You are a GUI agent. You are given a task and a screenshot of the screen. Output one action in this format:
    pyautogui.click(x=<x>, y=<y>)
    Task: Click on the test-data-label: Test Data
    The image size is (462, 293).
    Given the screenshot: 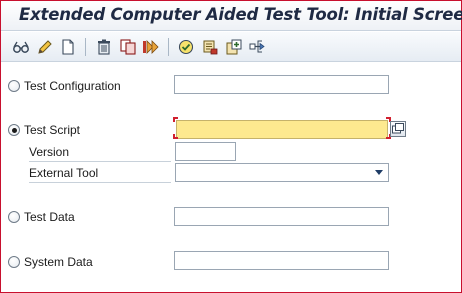 What is the action you would take?
    pyautogui.click(x=49, y=217)
    